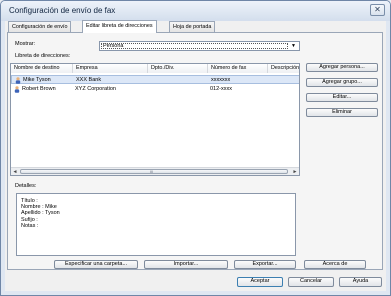 The image size is (391, 296). I want to click on detail-notes: Notas :, so click(30, 225).